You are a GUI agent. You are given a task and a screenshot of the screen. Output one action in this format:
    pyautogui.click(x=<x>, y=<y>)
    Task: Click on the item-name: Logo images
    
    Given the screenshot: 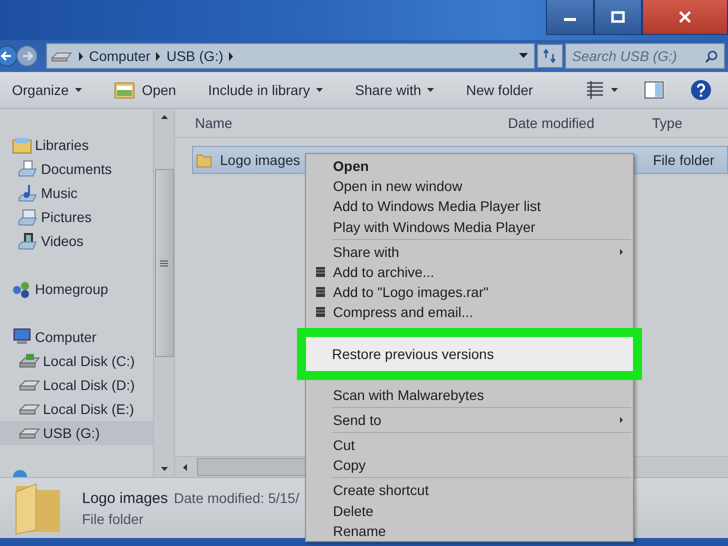 What is the action you would take?
    pyautogui.click(x=125, y=498)
    